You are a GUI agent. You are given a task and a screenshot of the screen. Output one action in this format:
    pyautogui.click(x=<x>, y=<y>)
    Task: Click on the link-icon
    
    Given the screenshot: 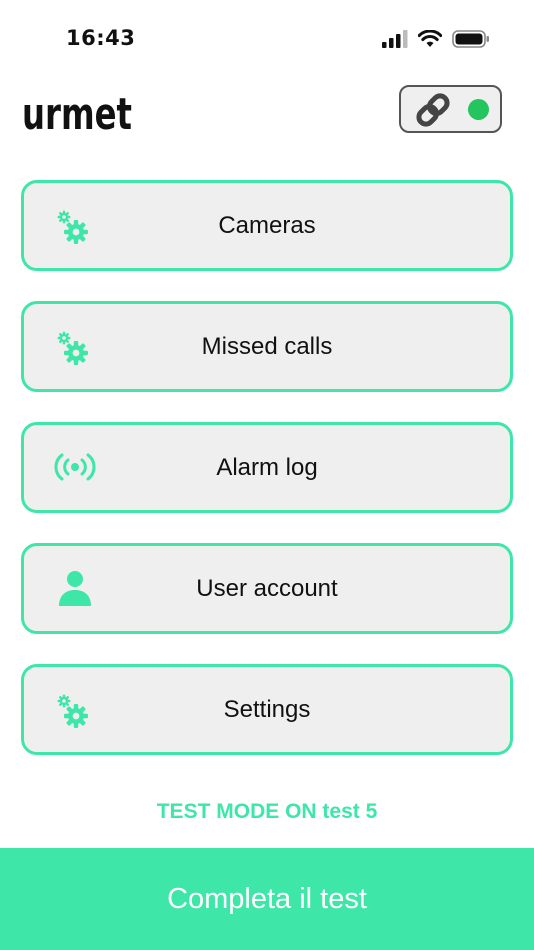 What is the action you would take?
    pyautogui.click(x=433, y=110)
    